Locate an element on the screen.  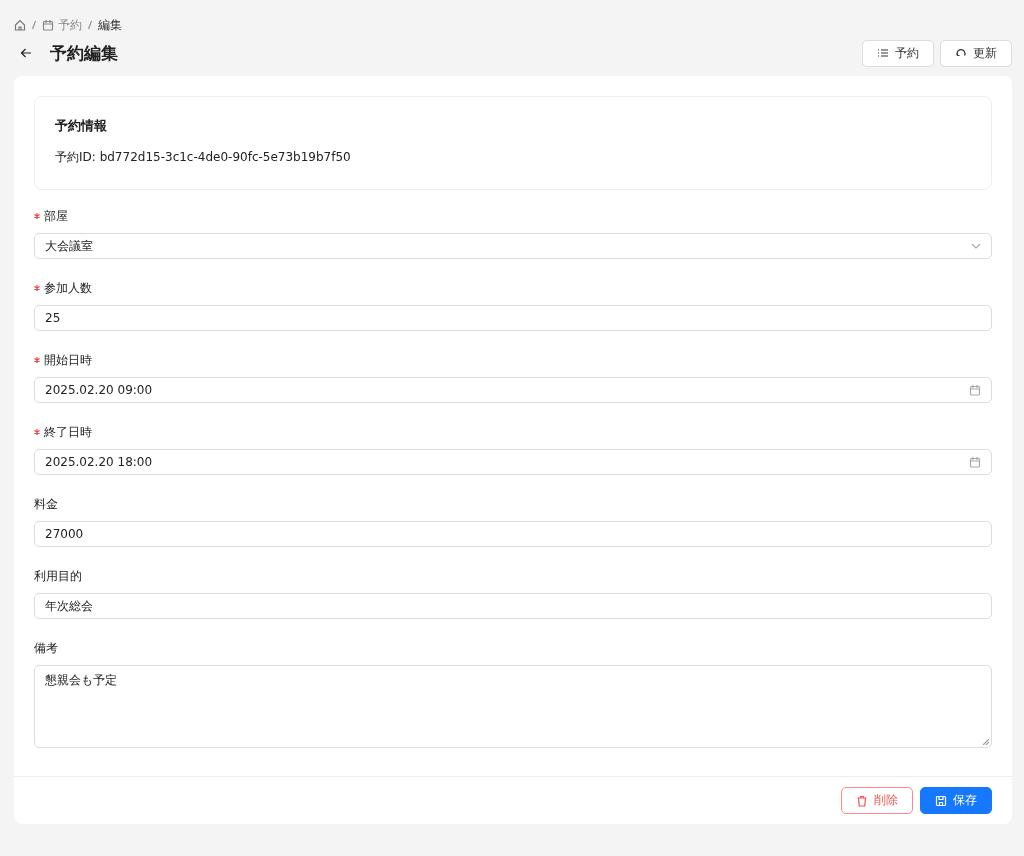
info-title: 予約情報 is located at coordinates (81, 126).